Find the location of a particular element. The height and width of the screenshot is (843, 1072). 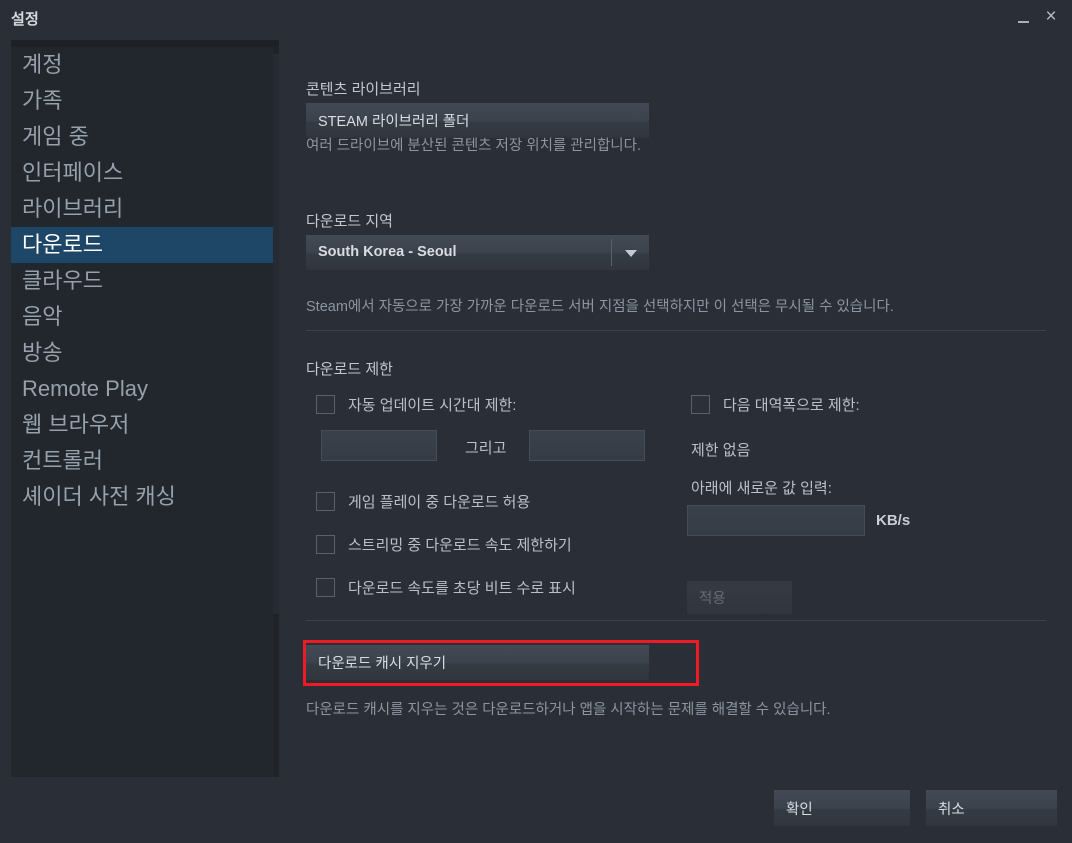

display-rate-in-bits-label: 다운로드 속도를 초당 비트 수로 표시 is located at coordinates (462, 588).